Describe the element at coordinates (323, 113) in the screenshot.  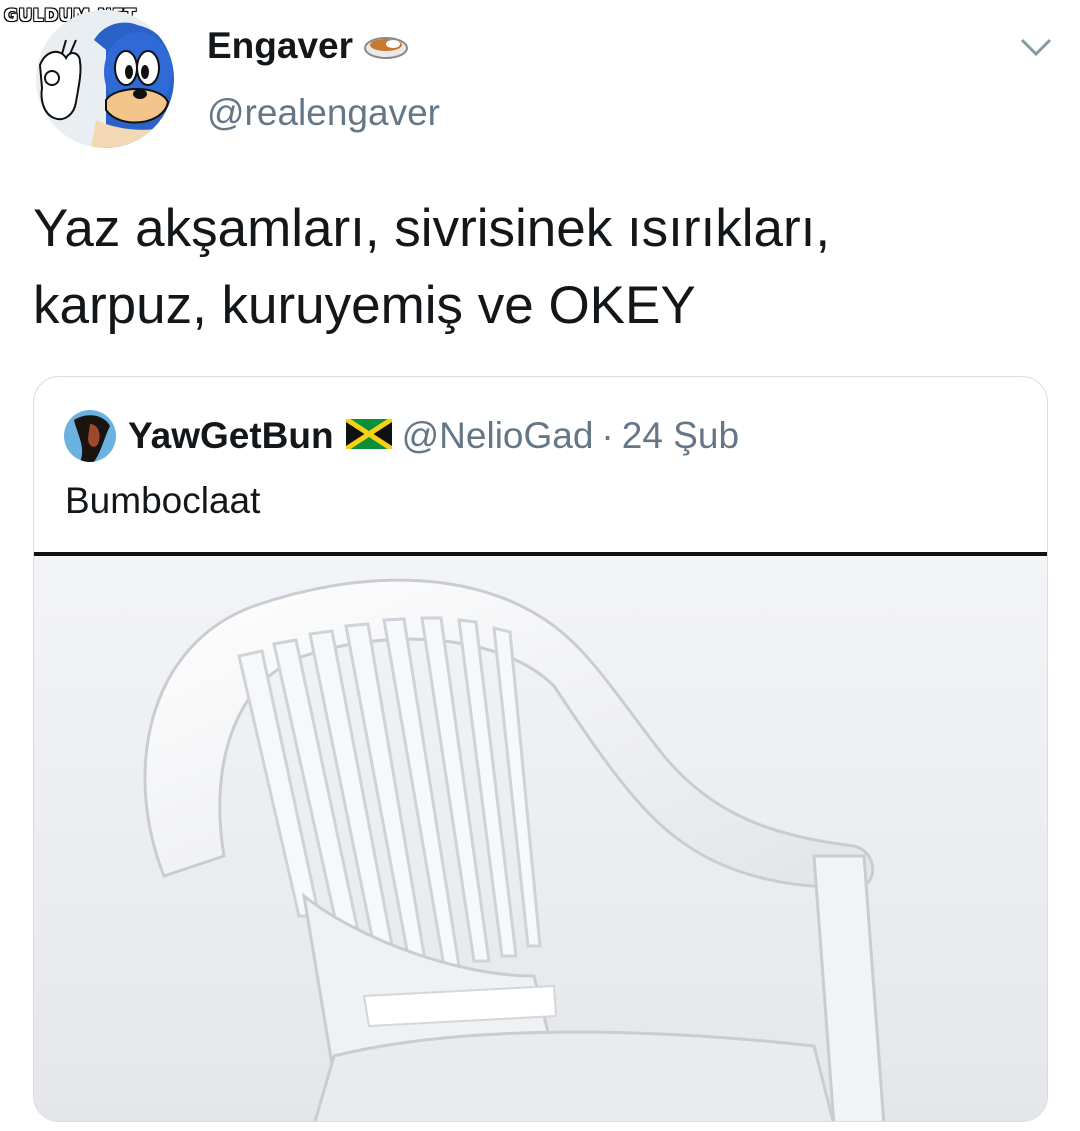
I see `author-handle: @realengaver` at that location.